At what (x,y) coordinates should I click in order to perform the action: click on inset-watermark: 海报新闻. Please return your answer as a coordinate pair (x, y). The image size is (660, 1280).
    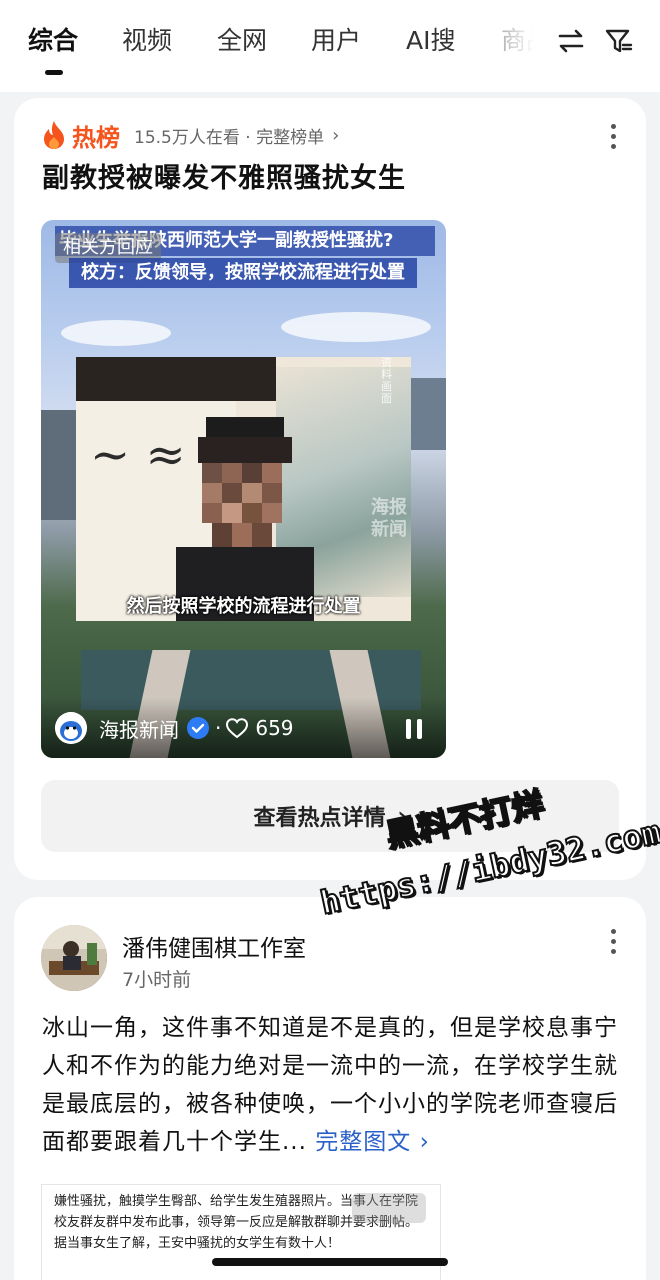
    Looking at the image, I should click on (389, 518).